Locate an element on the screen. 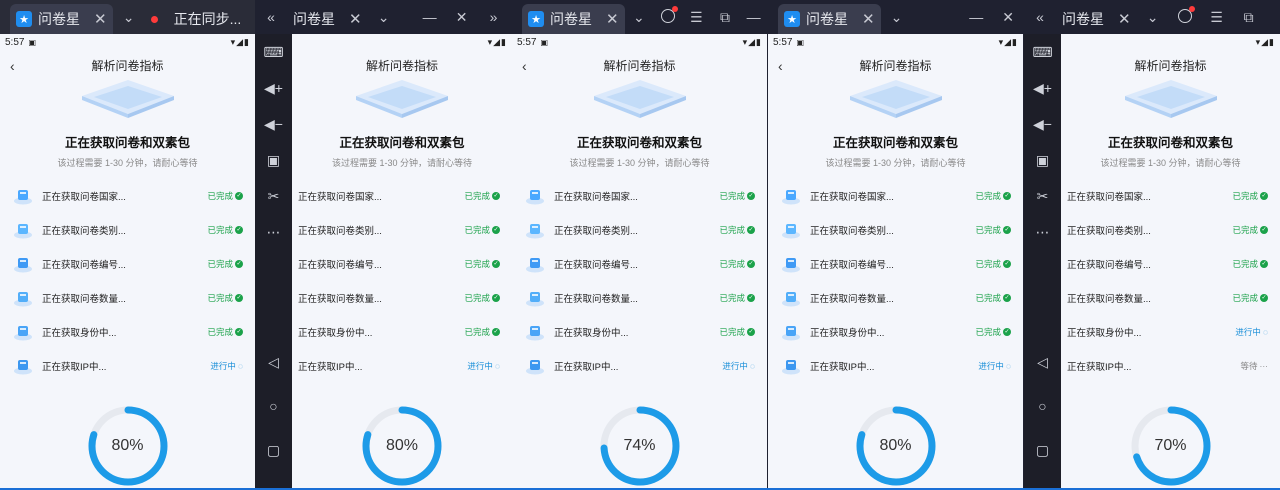  tab-app-3: ★ 问卷星 ✕ is located at coordinates (573, 19).